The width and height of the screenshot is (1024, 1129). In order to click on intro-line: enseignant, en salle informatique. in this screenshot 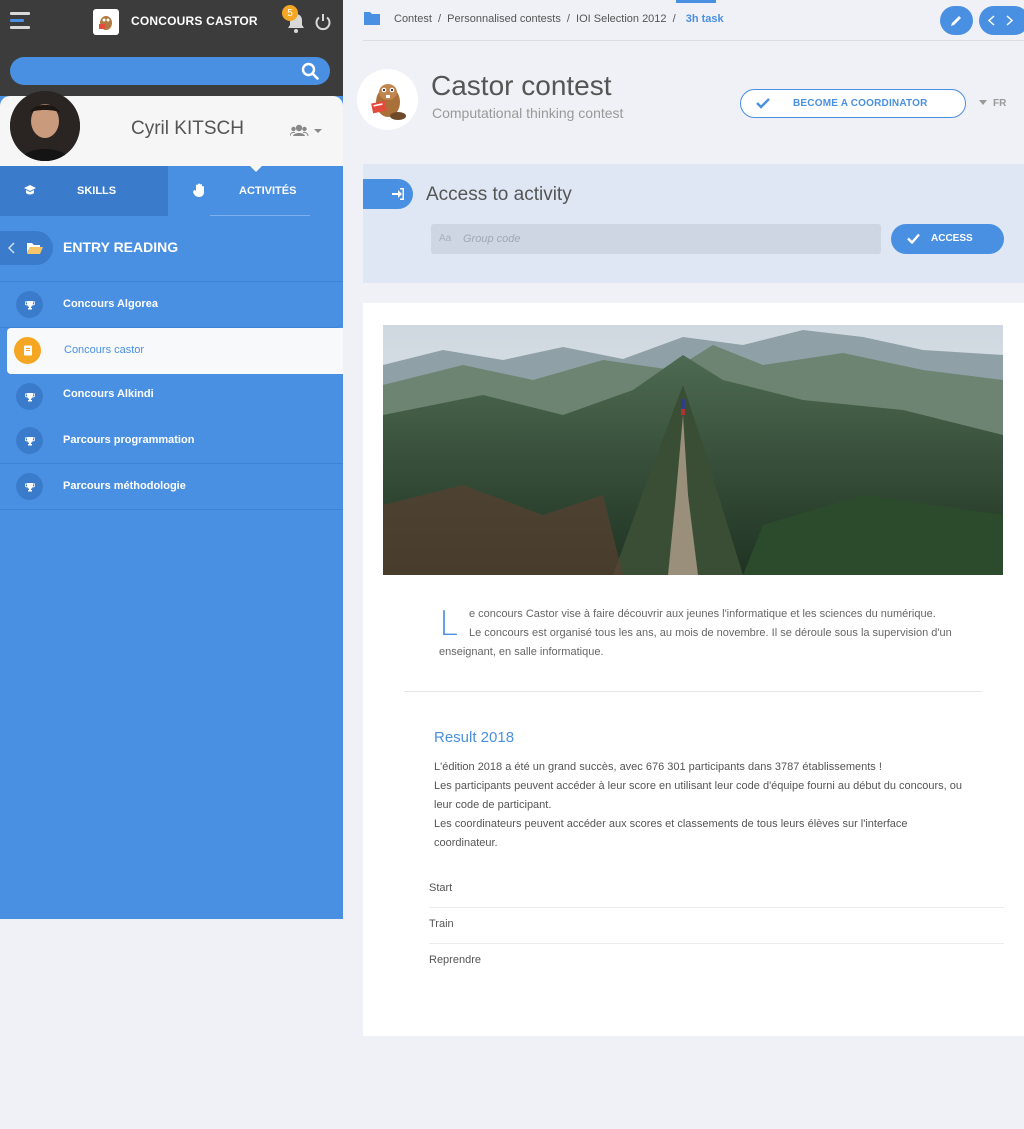, I will do `click(521, 652)`.